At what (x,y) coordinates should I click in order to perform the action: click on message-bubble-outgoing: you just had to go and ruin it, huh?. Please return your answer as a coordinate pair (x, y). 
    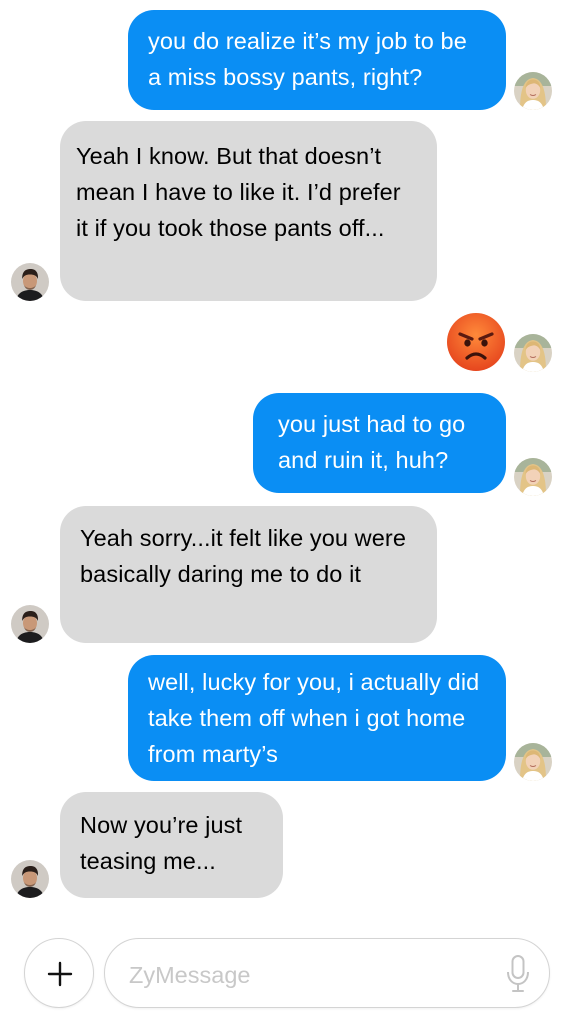
    Looking at the image, I should click on (379, 443).